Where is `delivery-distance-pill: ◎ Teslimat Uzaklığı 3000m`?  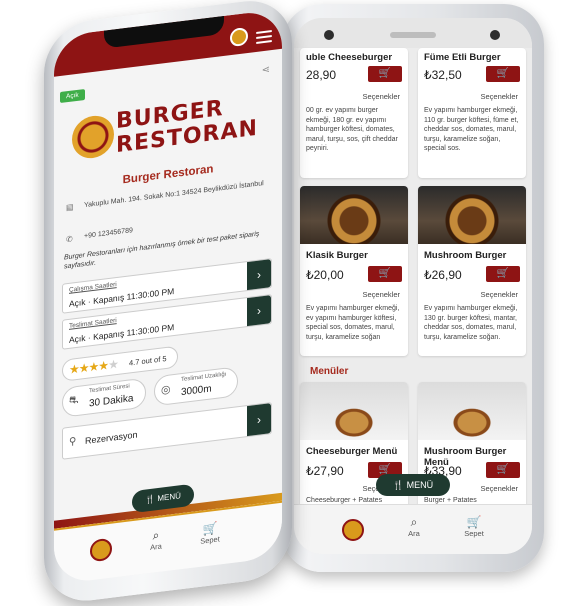
delivery-distance-pill: ◎ Teslimat Uzaklığı 3000m is located at coordinates (196, 386).